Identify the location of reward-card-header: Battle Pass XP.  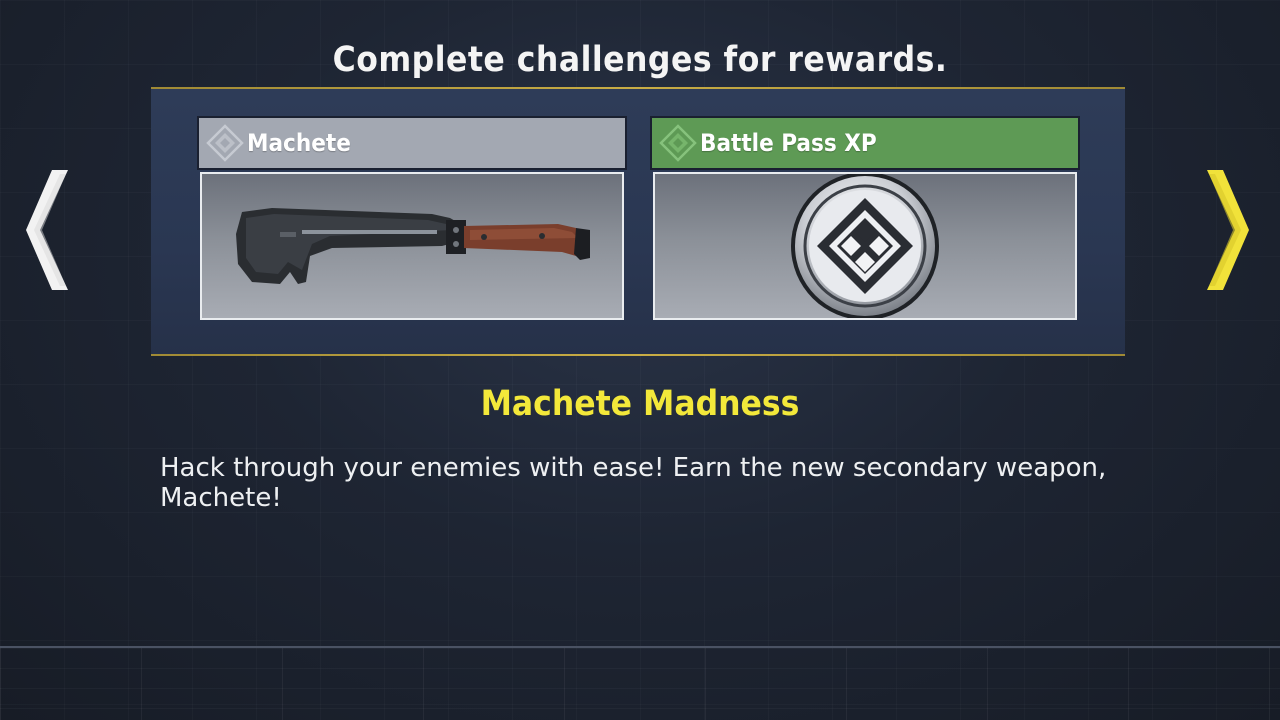
(865, 143).